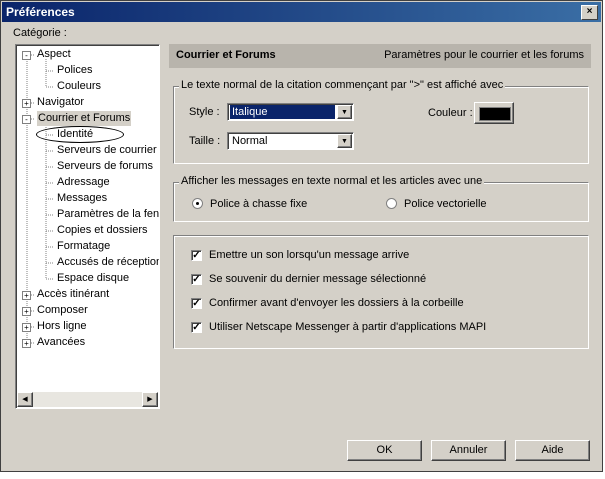 The image size is (605, 479). What do you see at coordinates (226, 55) in the screenshot?
I see `panel-title: Courrier et Forums` at bounding box center [226, 55].